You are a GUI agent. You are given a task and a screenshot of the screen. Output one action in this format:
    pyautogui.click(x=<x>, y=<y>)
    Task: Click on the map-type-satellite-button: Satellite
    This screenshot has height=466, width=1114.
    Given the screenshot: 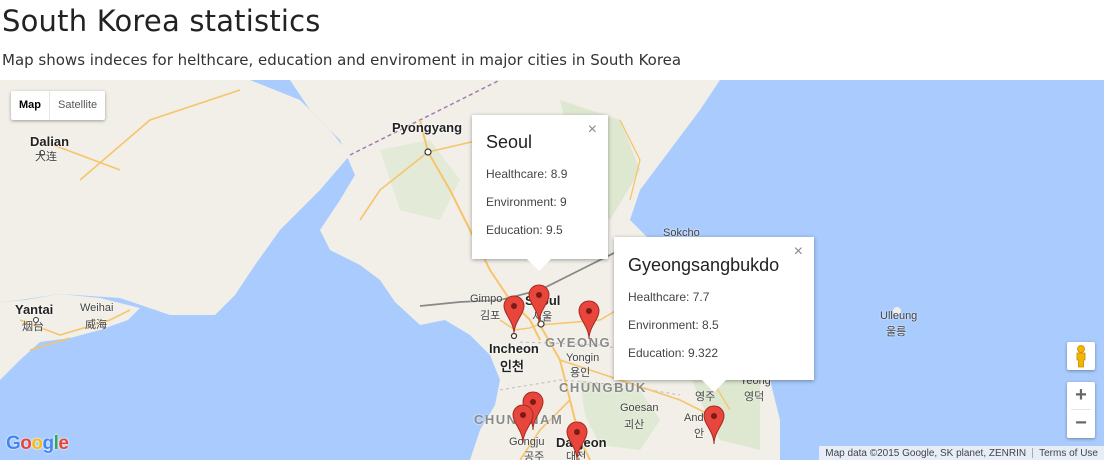 What is the action you would take?
    pyautogui.click(x=77, y=105)
    